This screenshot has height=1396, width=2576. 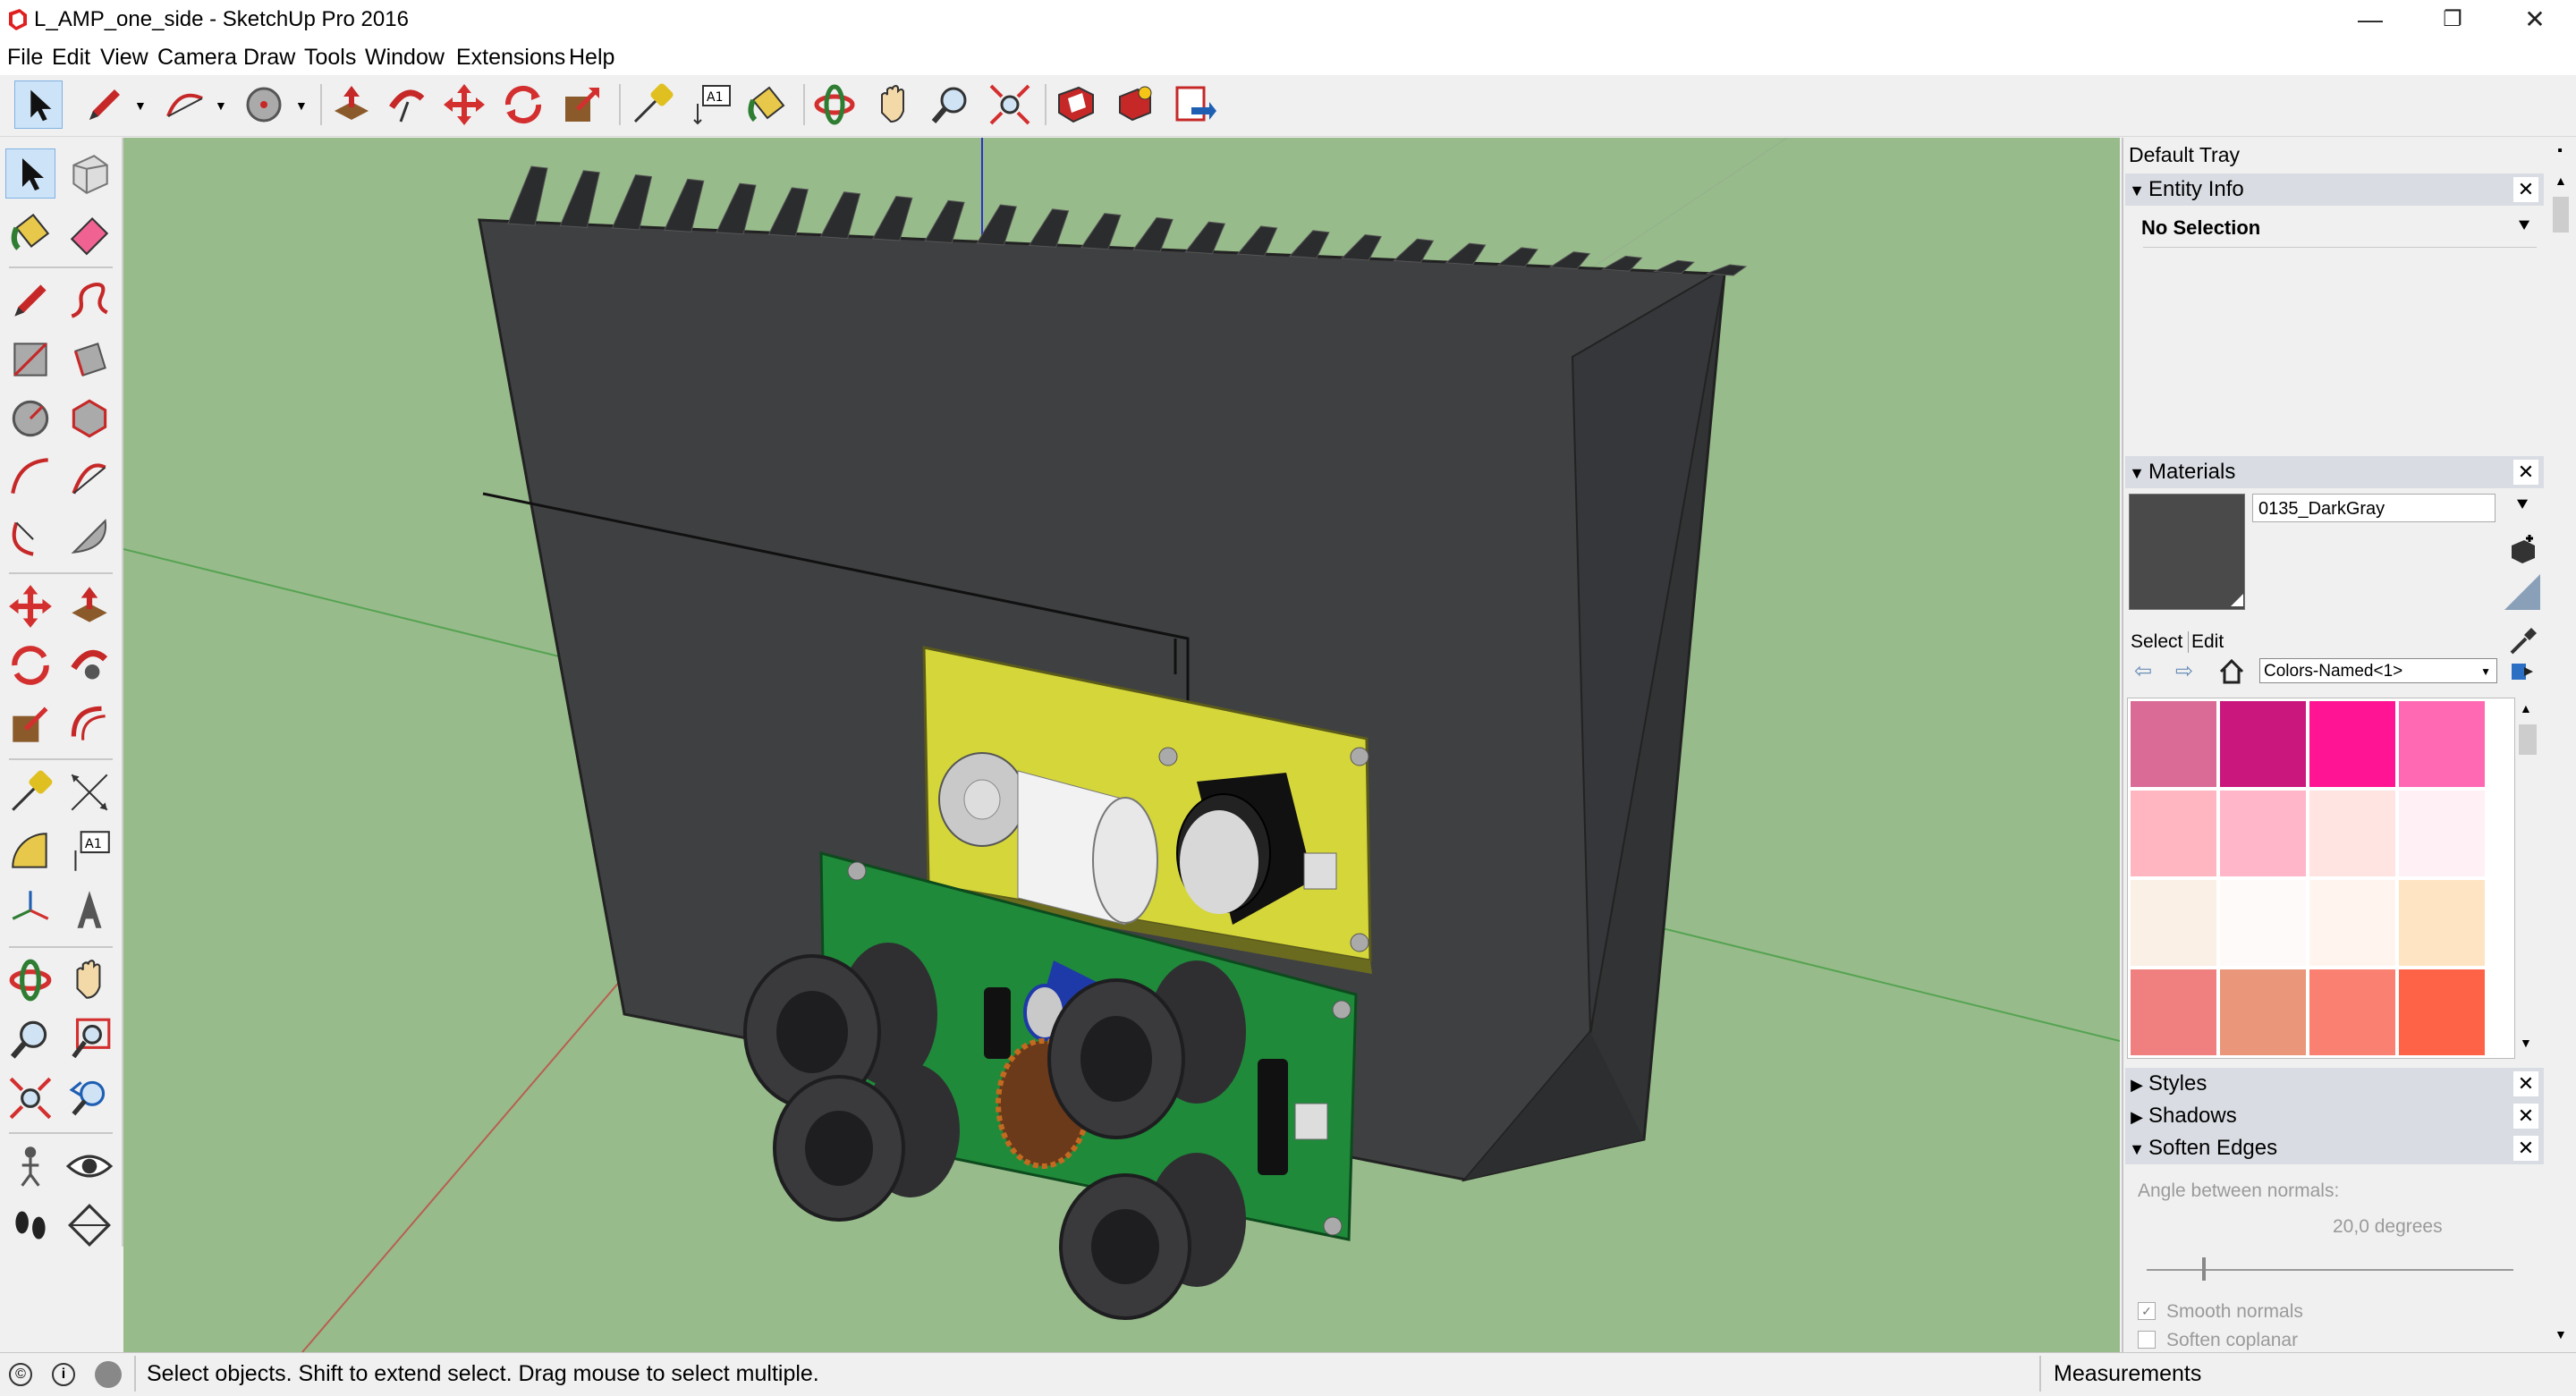 What do you see at coordinates (2535, 20) in the screenshot?
I see `close-button: ✕` at bounding box center [2535, 20].